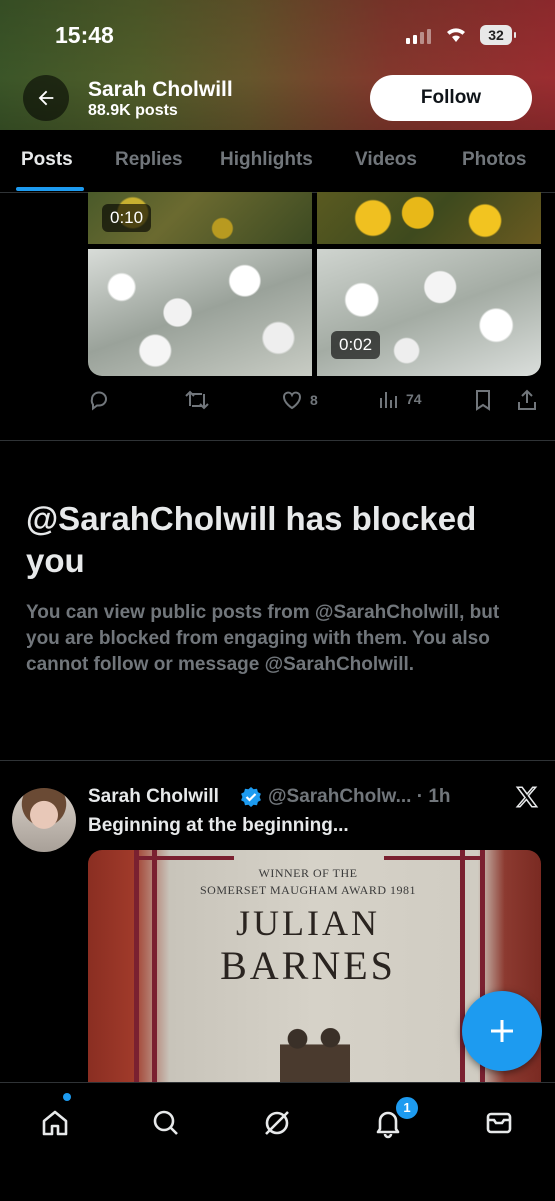 Image resolution: width=555 pixels, height=1201 pixels. I want to click on book-award-line: WINNER OF THE, so click(308, 873).